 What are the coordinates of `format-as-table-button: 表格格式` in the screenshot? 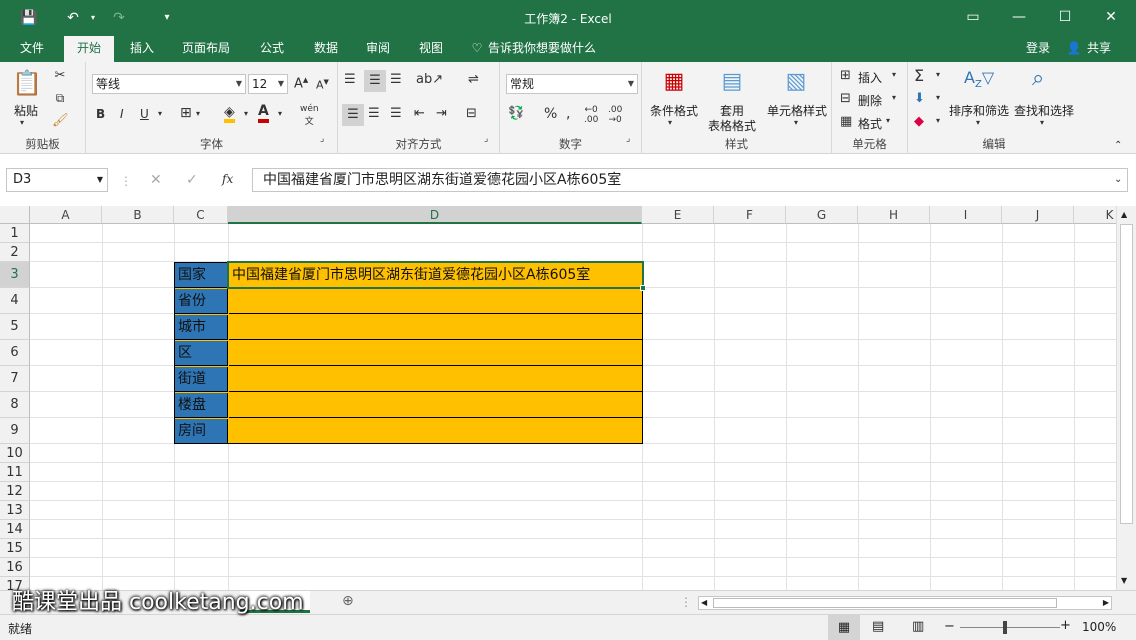 It's located at (732, 125).